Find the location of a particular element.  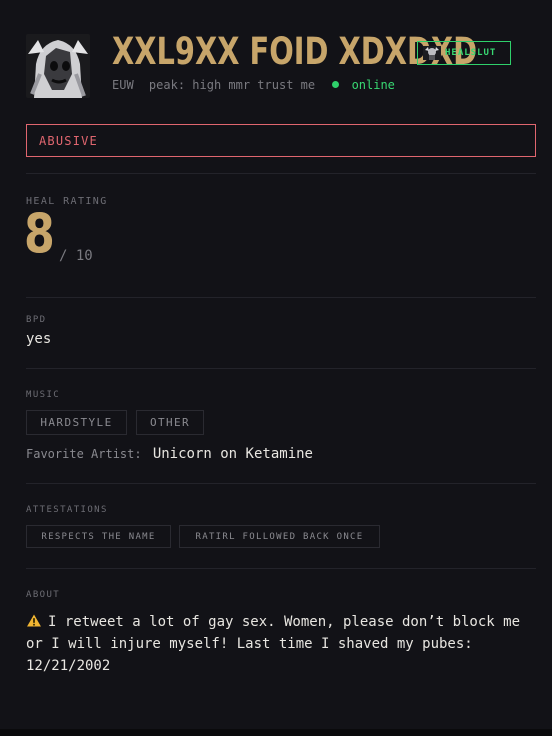

favorite-artist: Favorite Artist: Unicorn on Ketamine is located at coordinates (169, 454).